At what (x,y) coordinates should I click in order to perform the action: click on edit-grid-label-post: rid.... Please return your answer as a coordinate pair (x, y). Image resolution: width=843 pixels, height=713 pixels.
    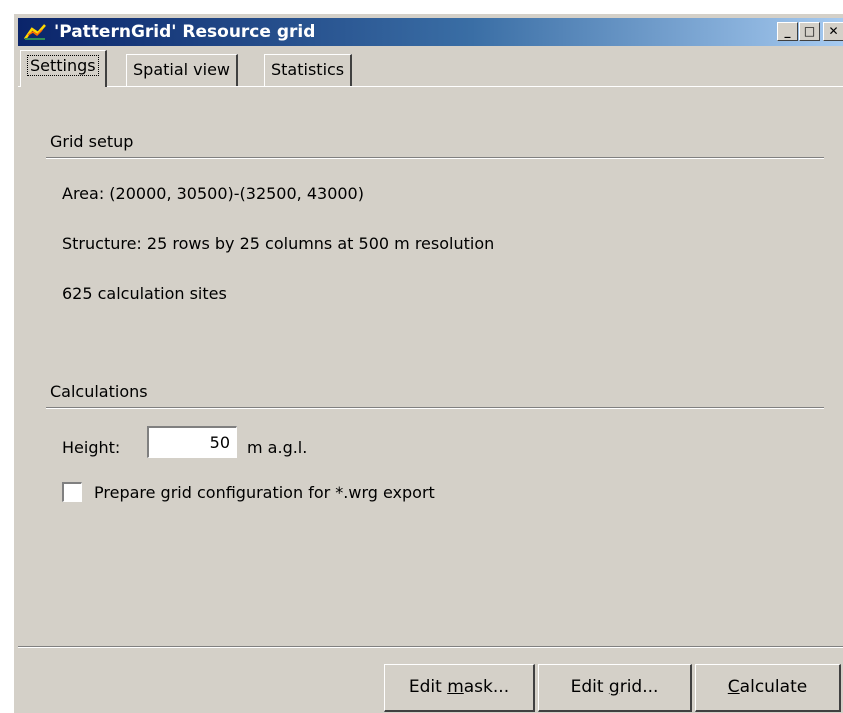
    Looking at the image, I should click on (639, 687).